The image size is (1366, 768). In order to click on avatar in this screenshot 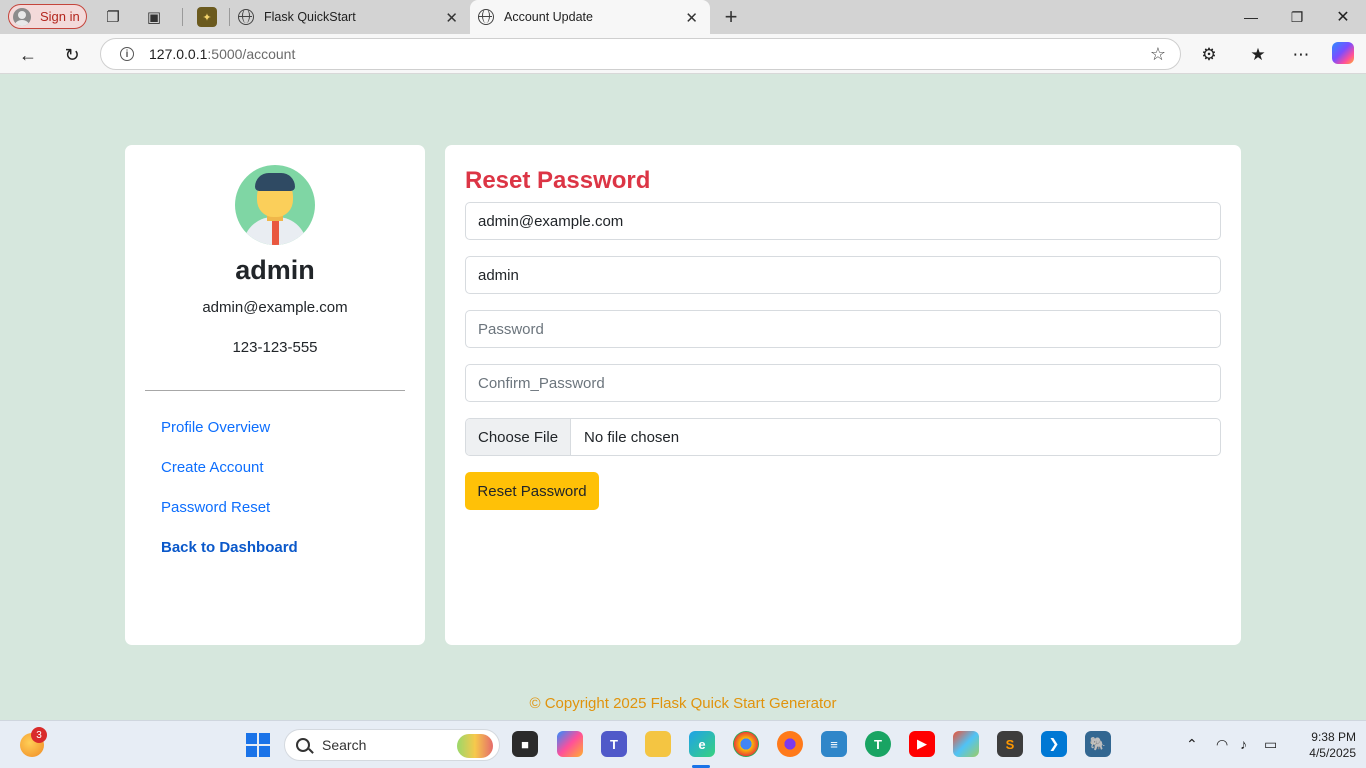, I will do `click(275, 205)`.